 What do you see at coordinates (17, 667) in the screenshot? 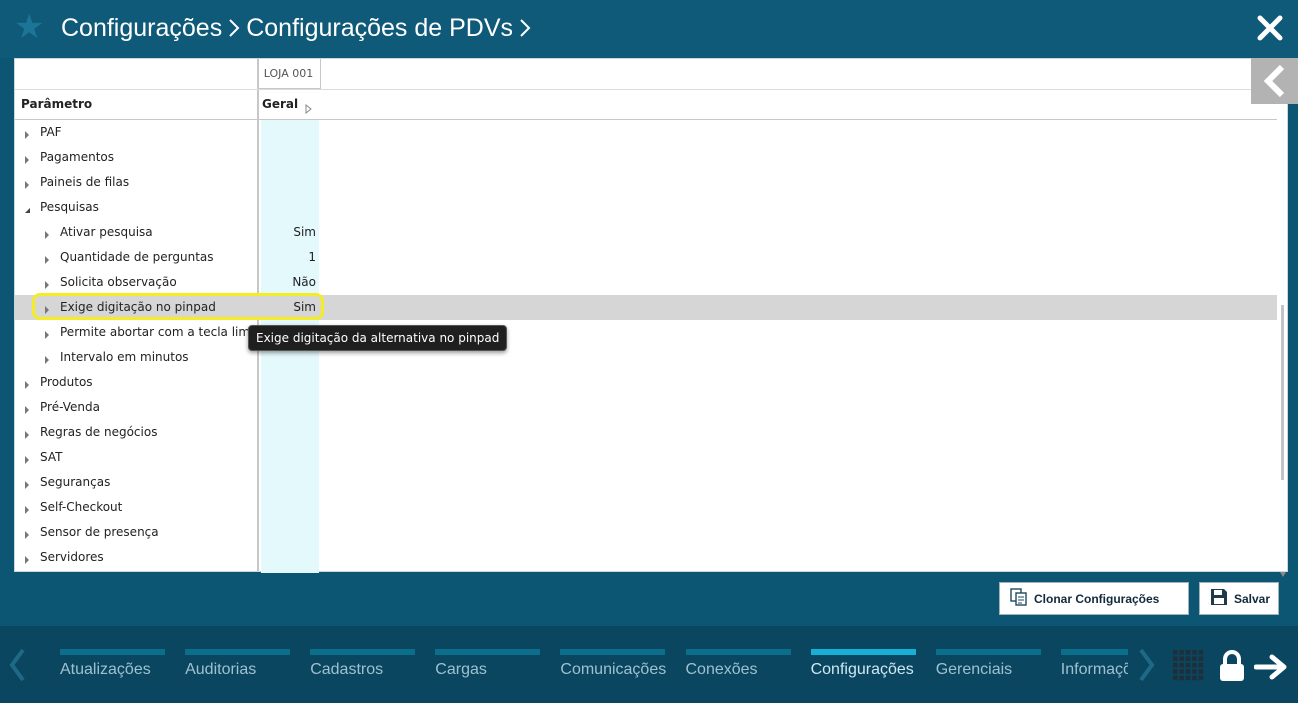
I see `nav-prev-icon` at bounding box center [17, 667].